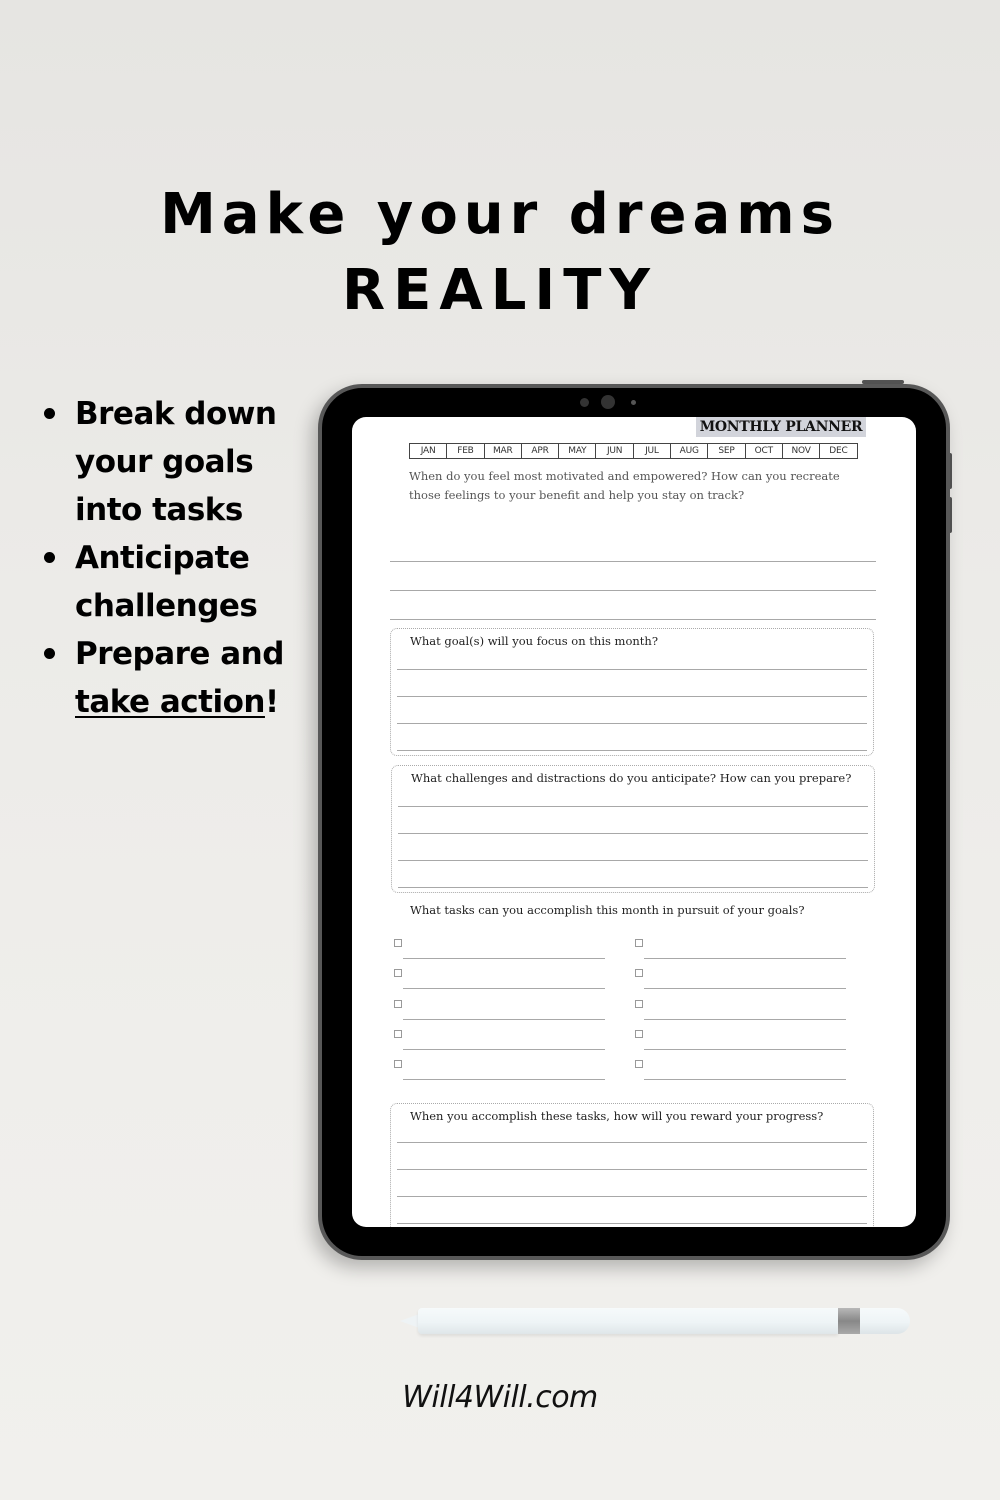 This screenshot has height=1500, width=1000. What do you see at coordinates (802, 451) in the screenshot?
I see `month-tab: NOV` at bounding box center [802, 451].